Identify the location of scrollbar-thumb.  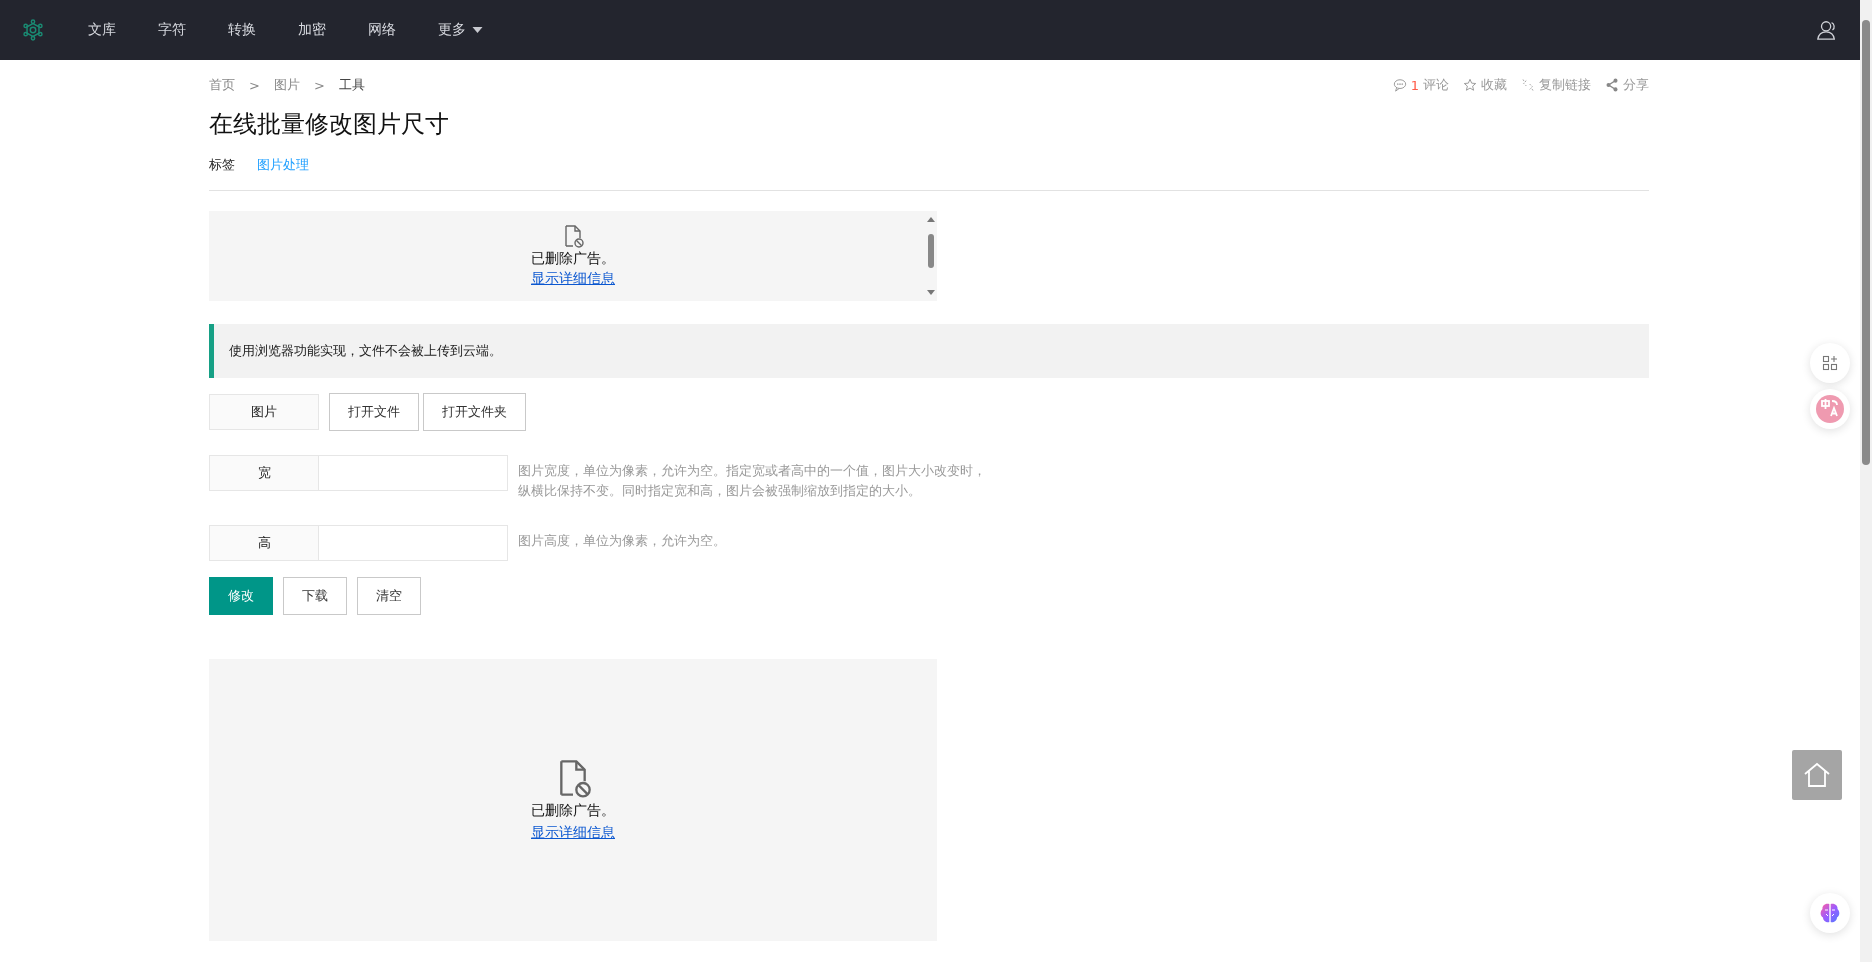
(1866, 242).